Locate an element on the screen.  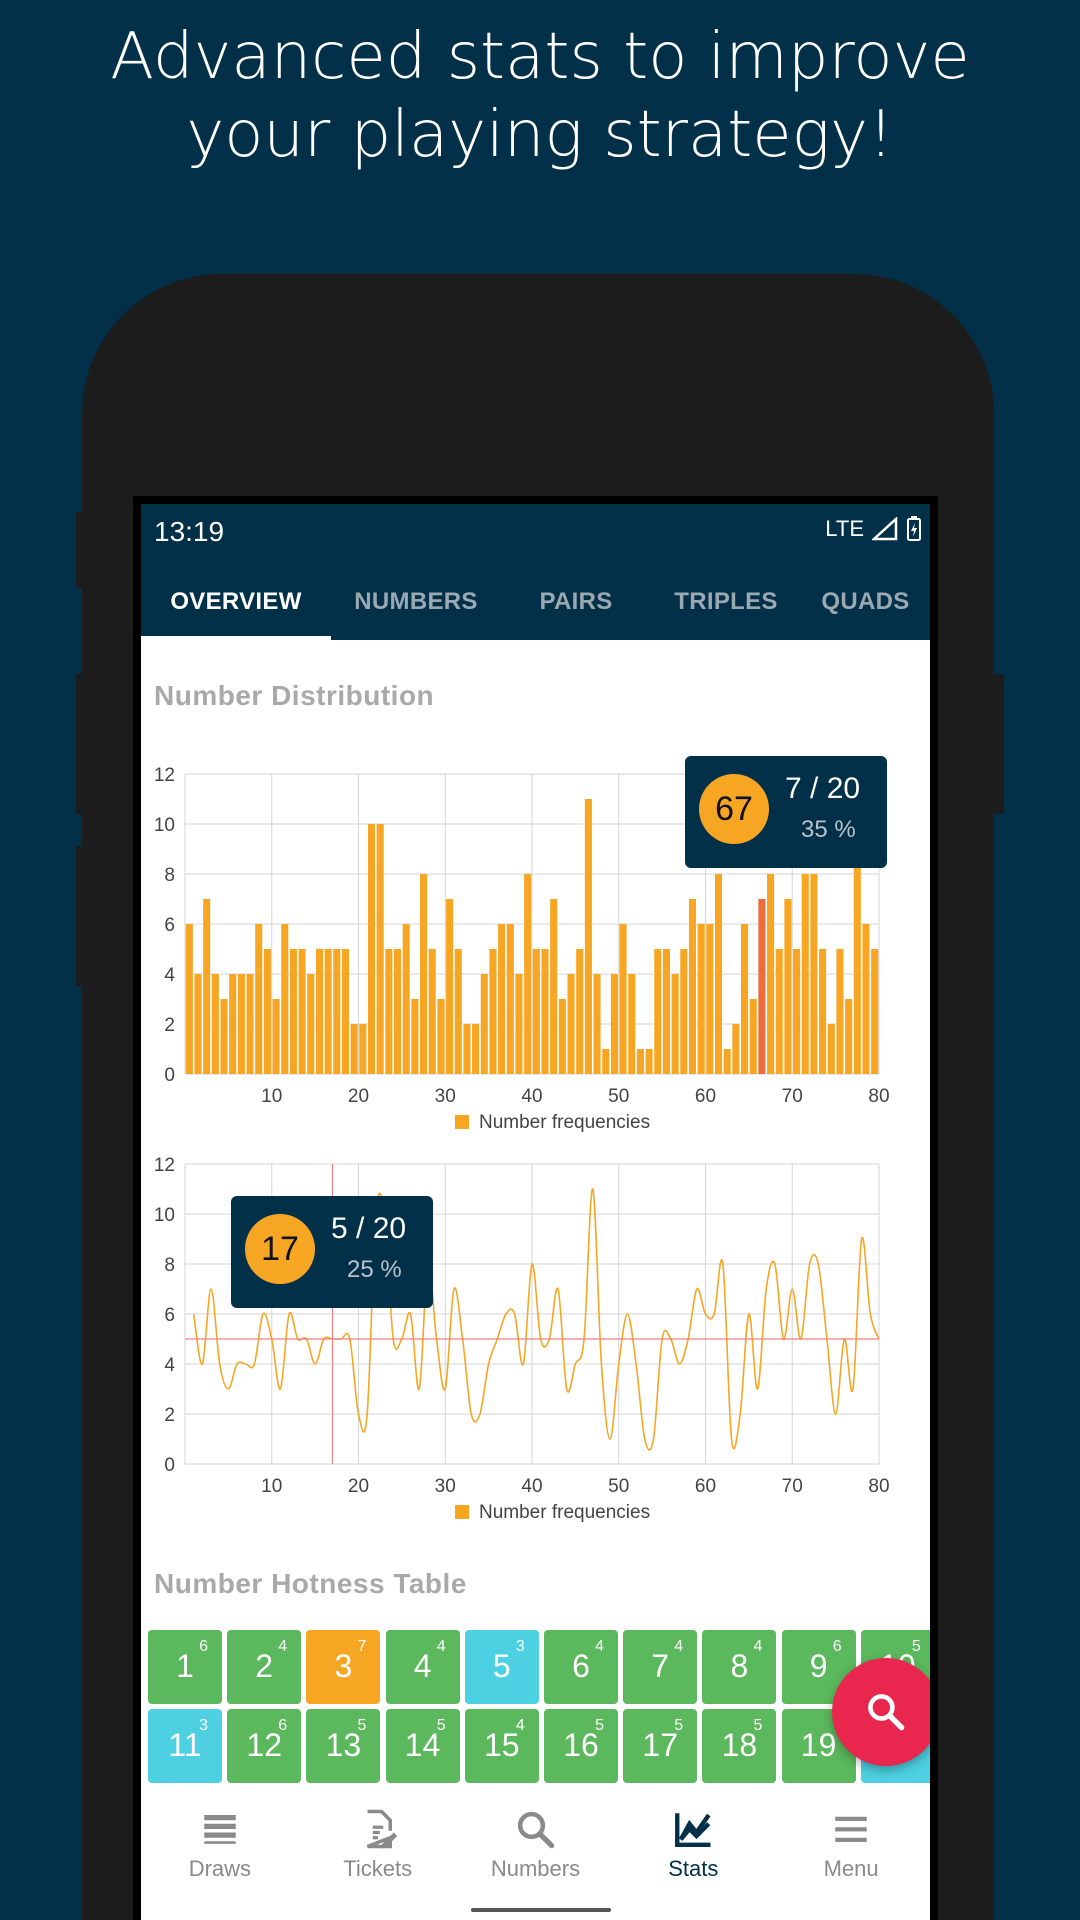
tooltip-number: 67 is located at coordinates (734, 809).